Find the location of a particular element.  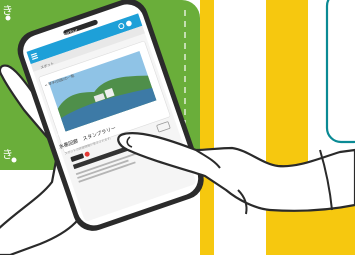

side-text-top: き is located at coordinates (7, 10).